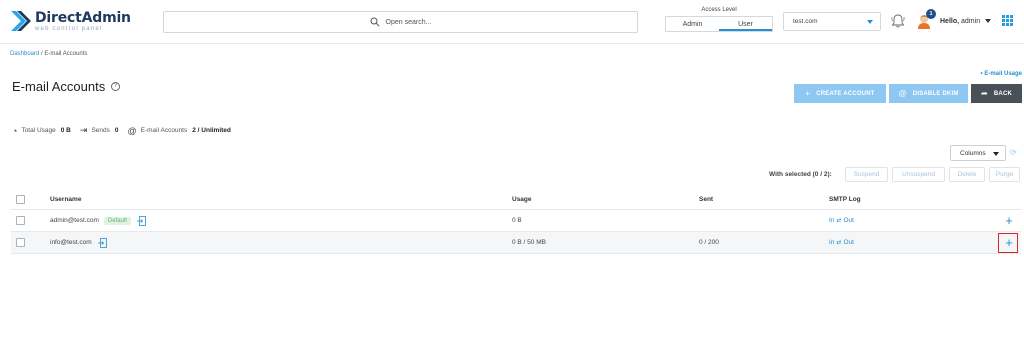 The image size is (1024, 349). Describe the element at coordinates (100, 130) in the screenshot. I see `sends-label: Sends` at that location.